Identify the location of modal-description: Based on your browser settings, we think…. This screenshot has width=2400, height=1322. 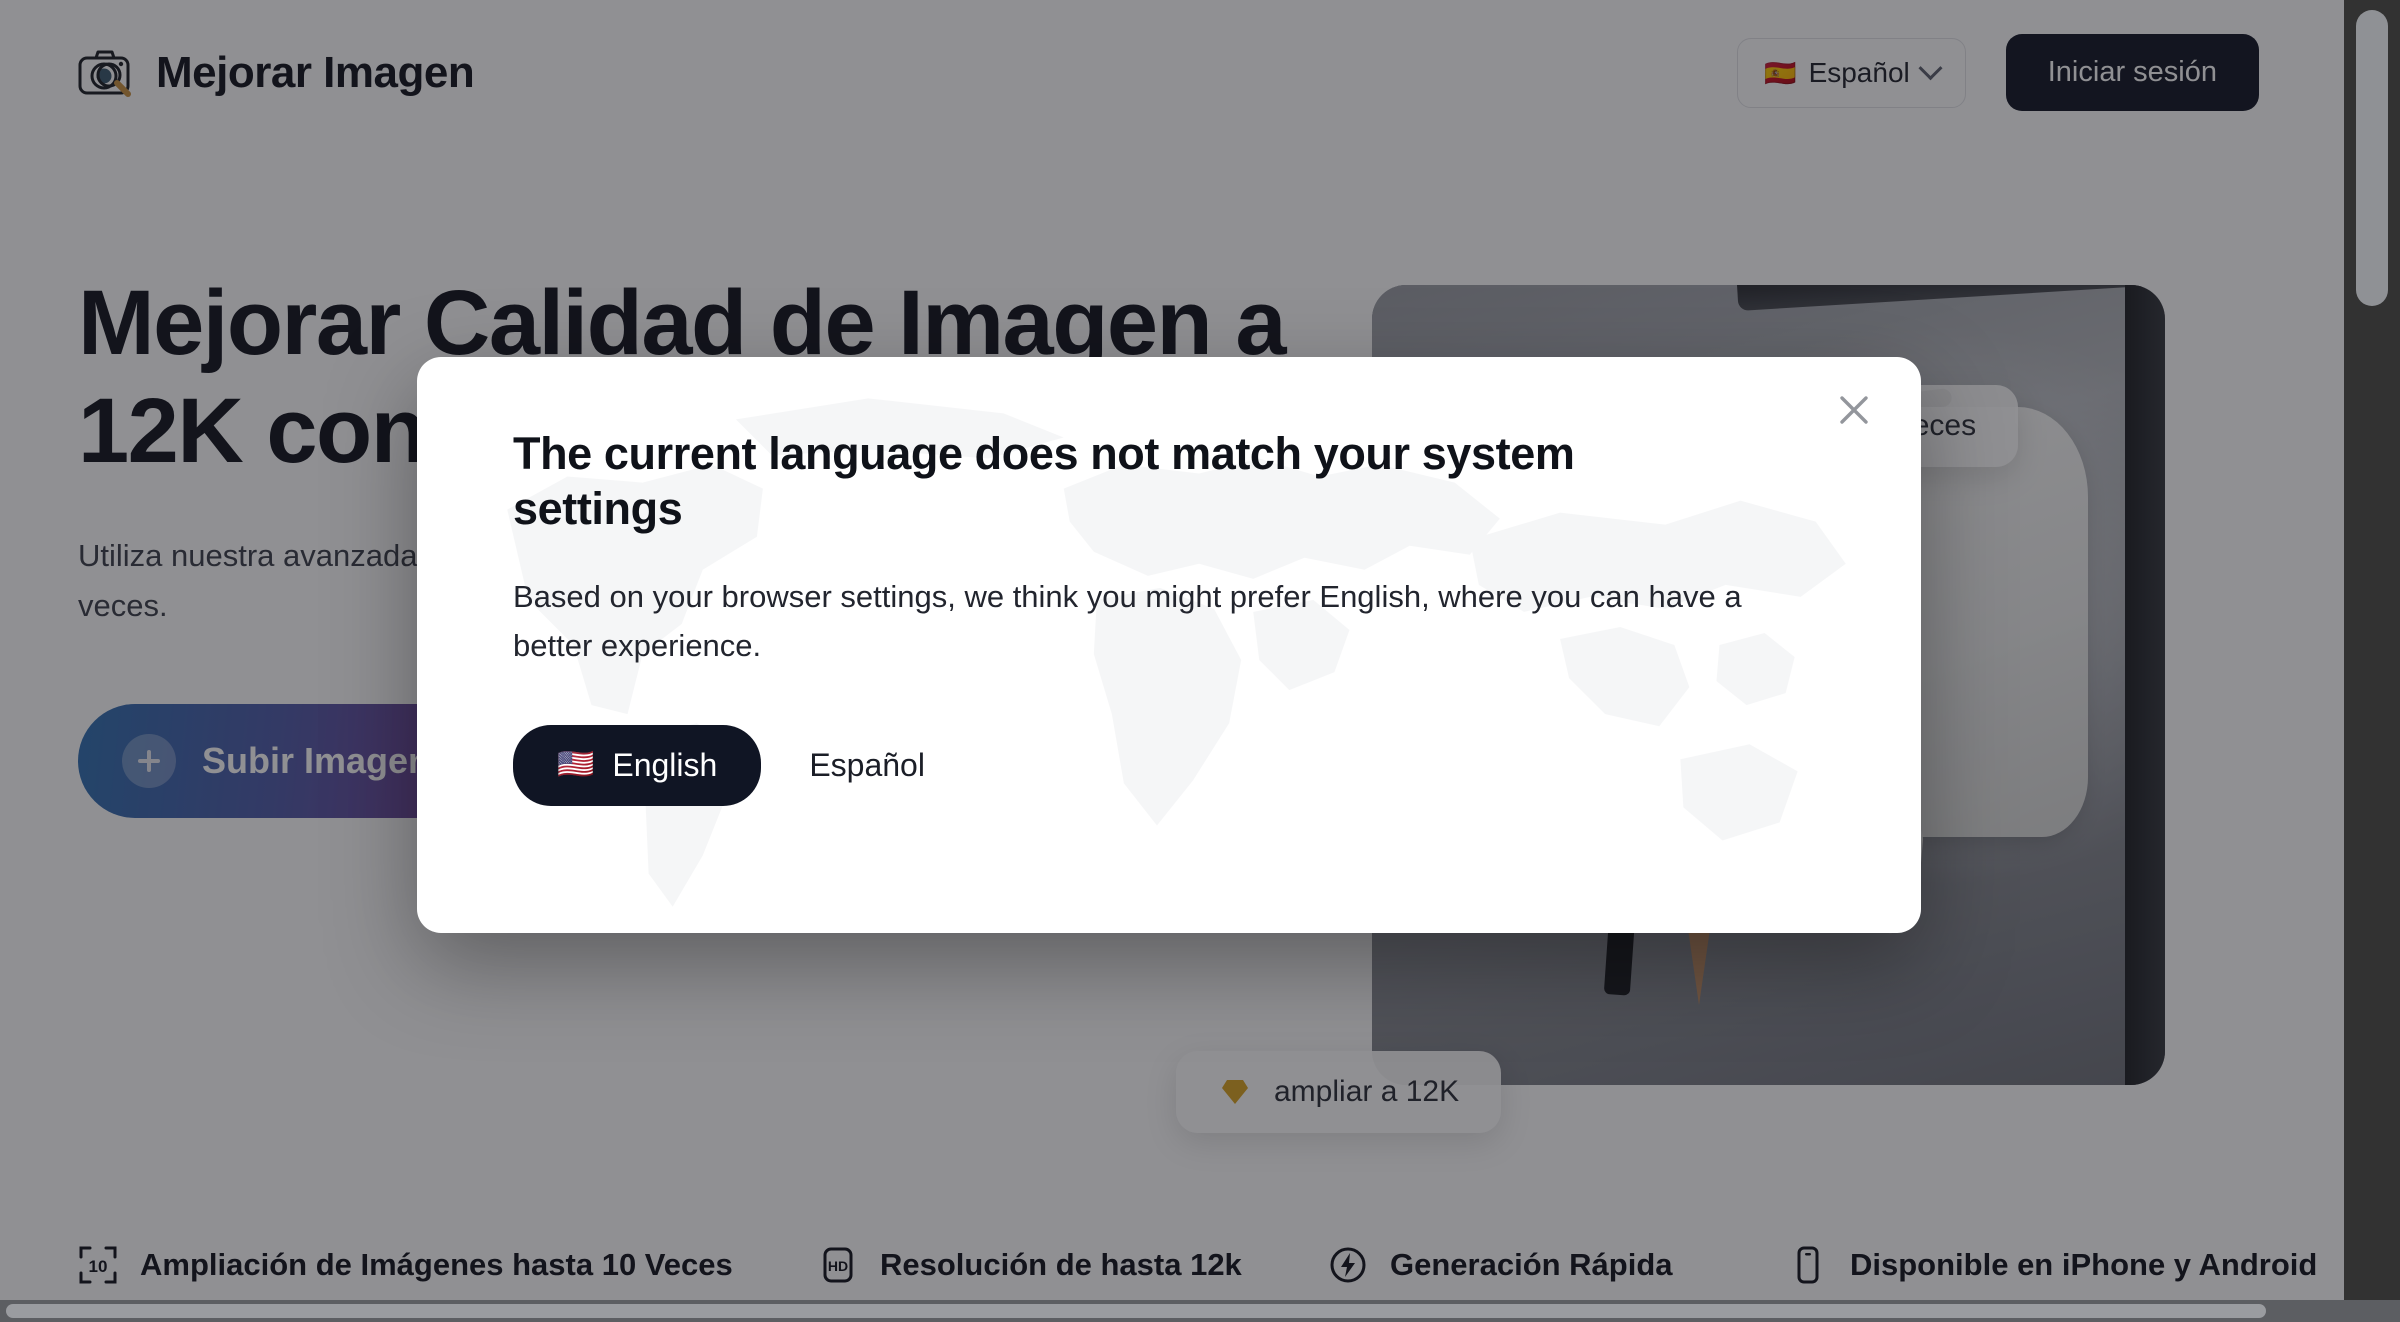
(1127, 620).